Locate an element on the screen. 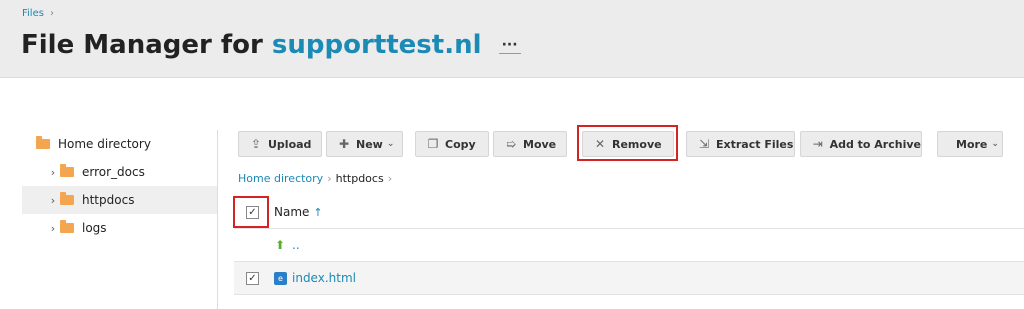 The image size is (1024, 309). breadcrumb: Files › is located at coordinates (38, 13).